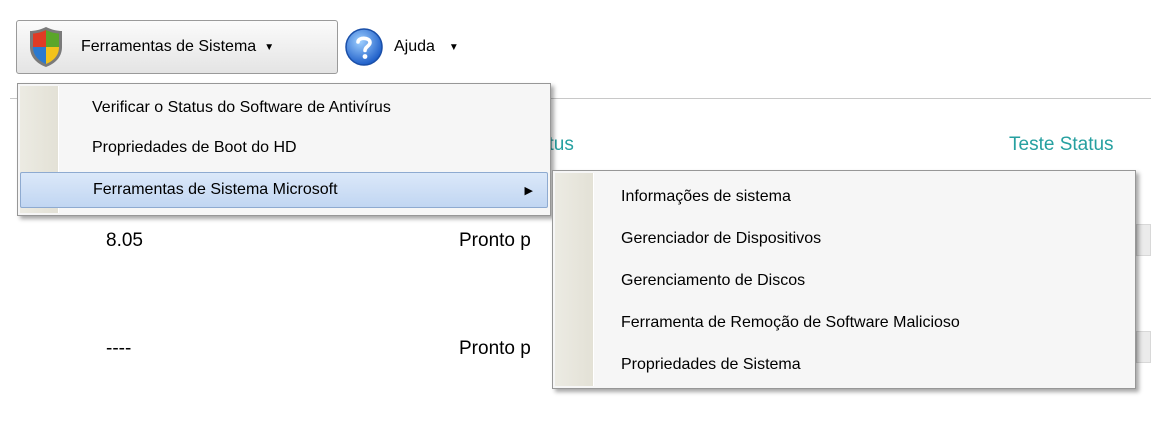 Image resolution: width=1151 pixels, height=421 pixels. What do you see at coordinates (528, 190) in the screenshot?
I see `submenu-arrow-icon: ▶` at bounding box center [528, 190].